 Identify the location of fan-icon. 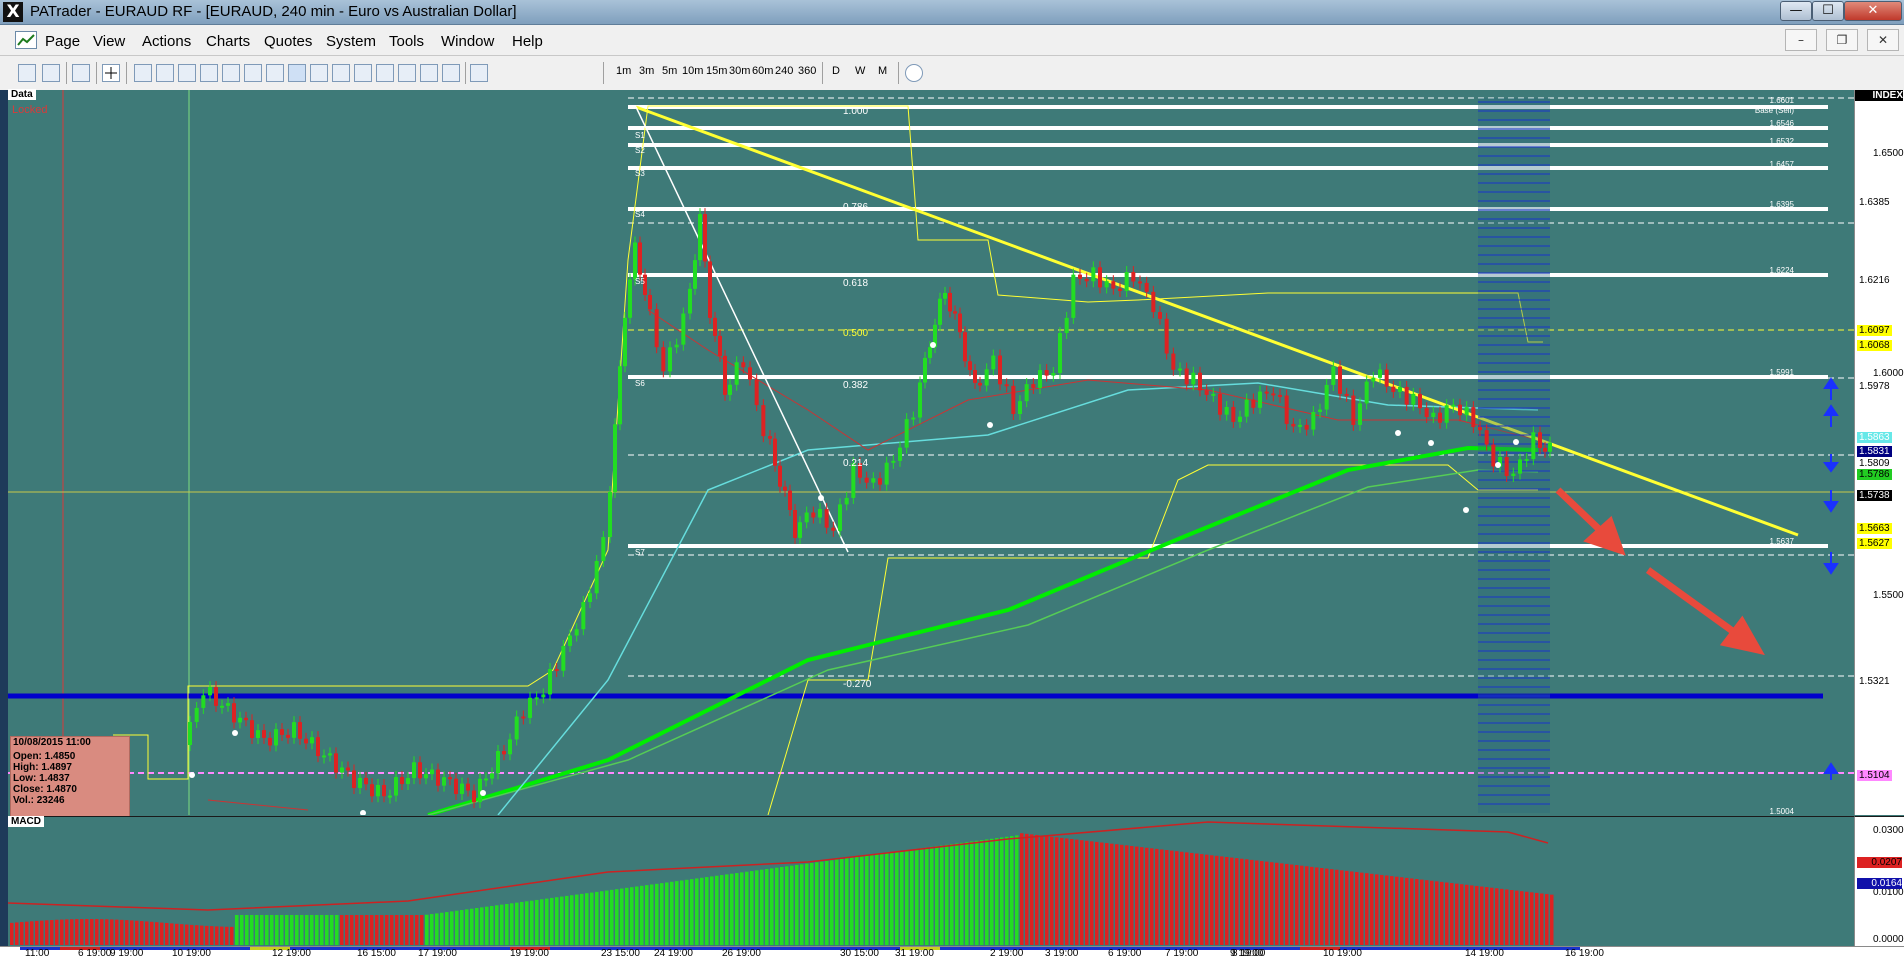
(253, 73).